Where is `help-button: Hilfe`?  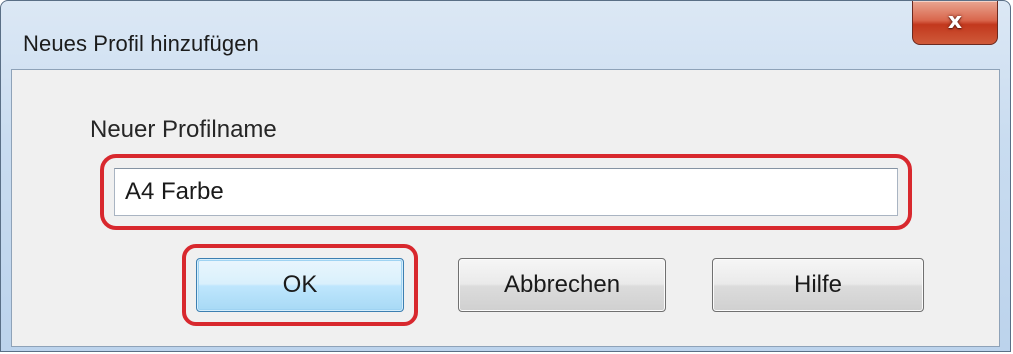 help-button: Hilfe is located at coordinates (818, 285).